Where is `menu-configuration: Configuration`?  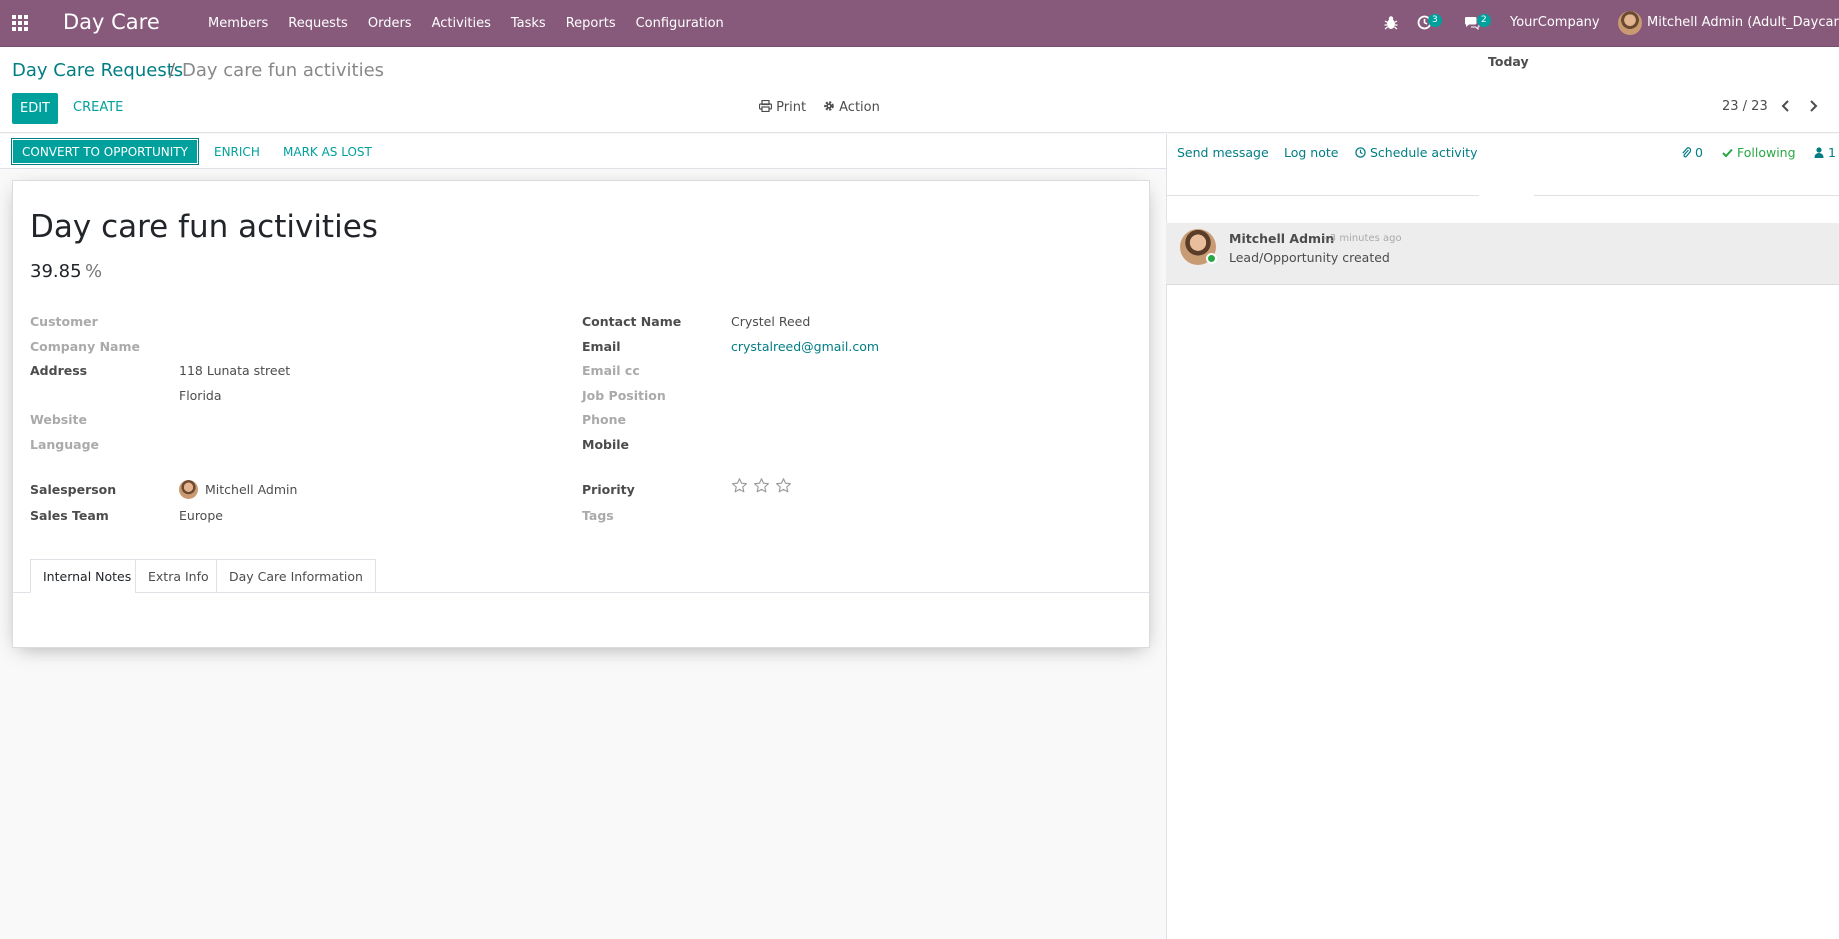
menu-configuration: Configuration is located at coordinates (680, 23).